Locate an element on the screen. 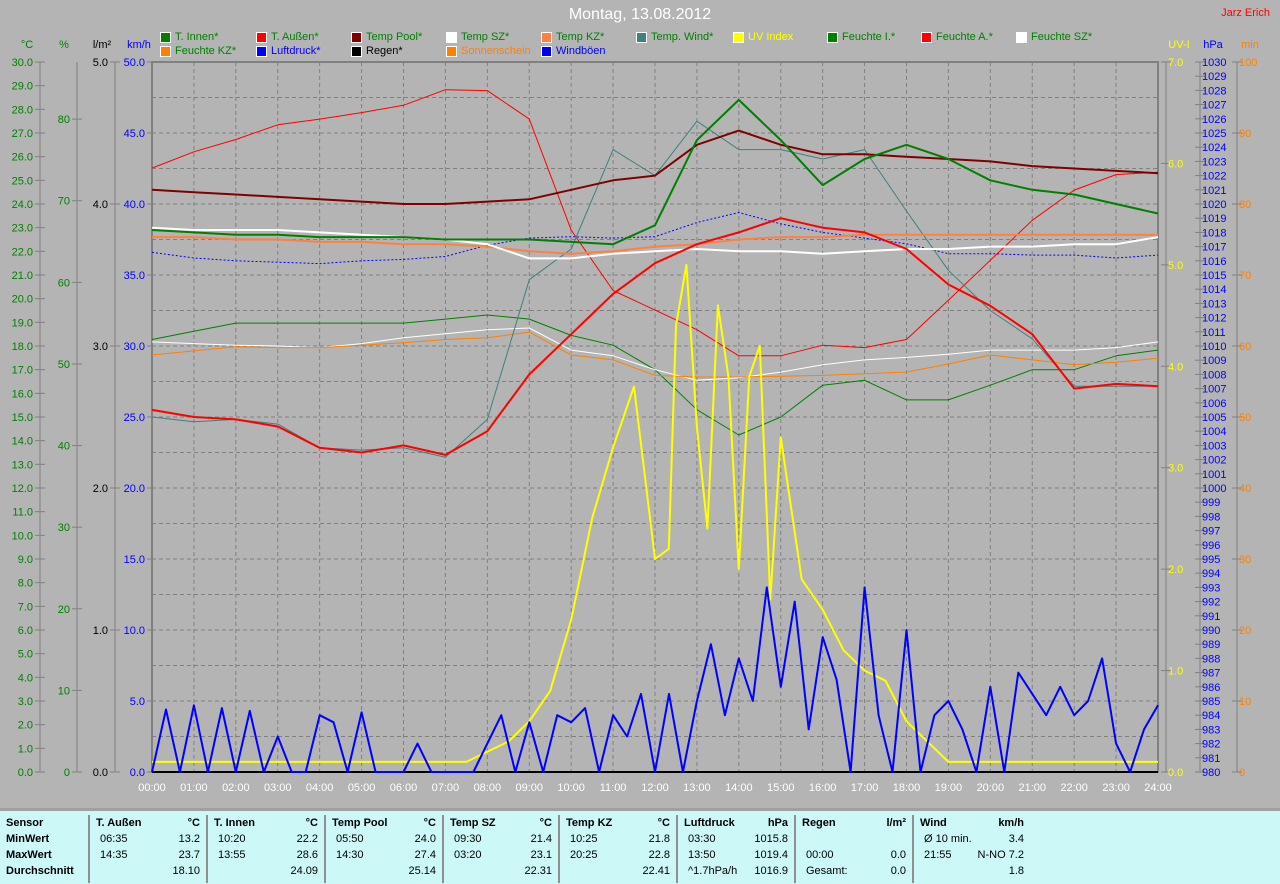 This screenshot has width=1280, height=884. legend-label: Feuchte I.* is located at coordinates (869, 37).